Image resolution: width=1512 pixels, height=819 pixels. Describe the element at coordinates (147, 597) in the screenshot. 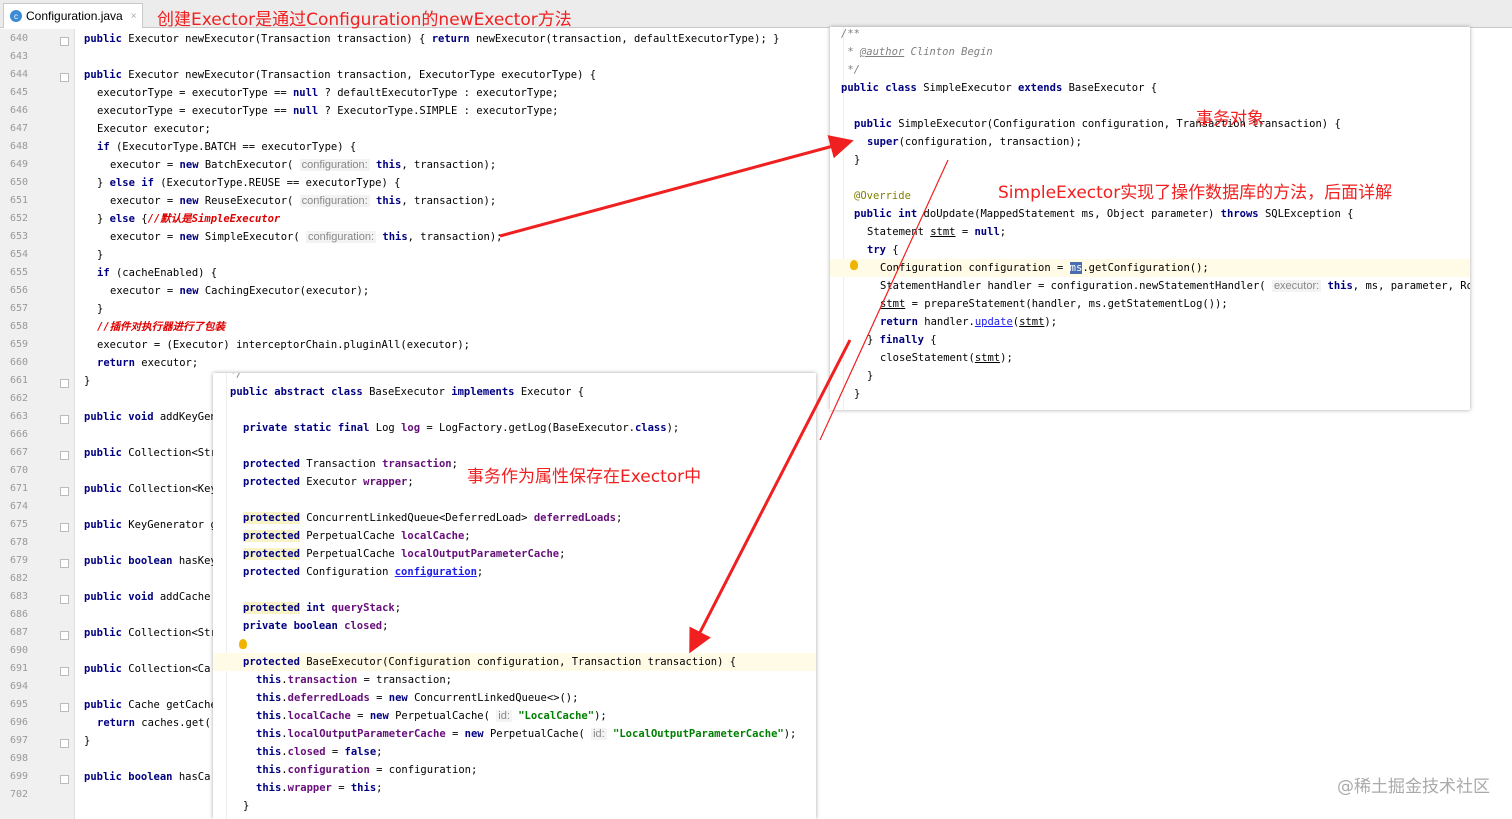

I see `code-line: public void addCache` at that location.